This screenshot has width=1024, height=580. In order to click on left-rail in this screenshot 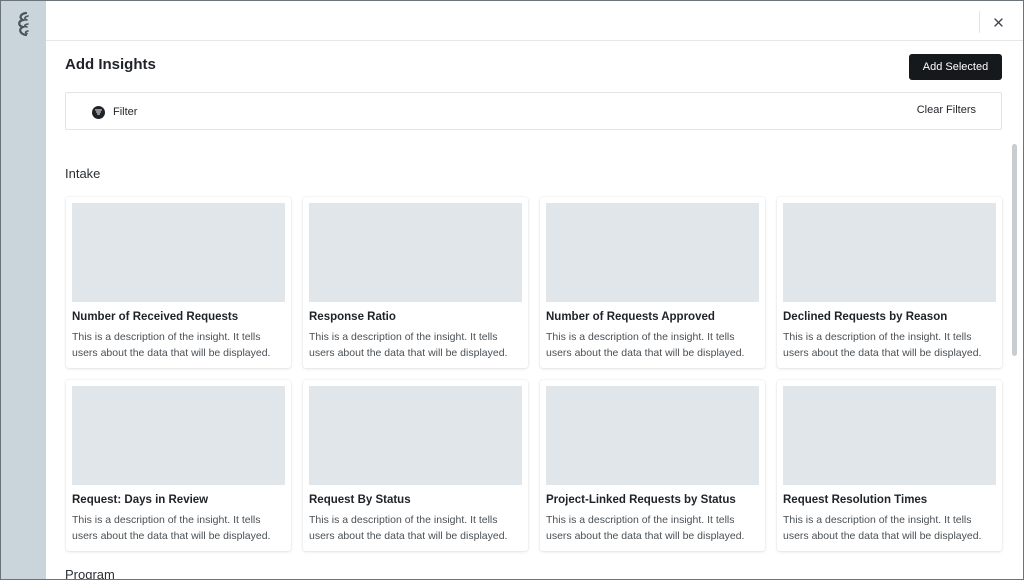, I will do `click(23, 290)`.